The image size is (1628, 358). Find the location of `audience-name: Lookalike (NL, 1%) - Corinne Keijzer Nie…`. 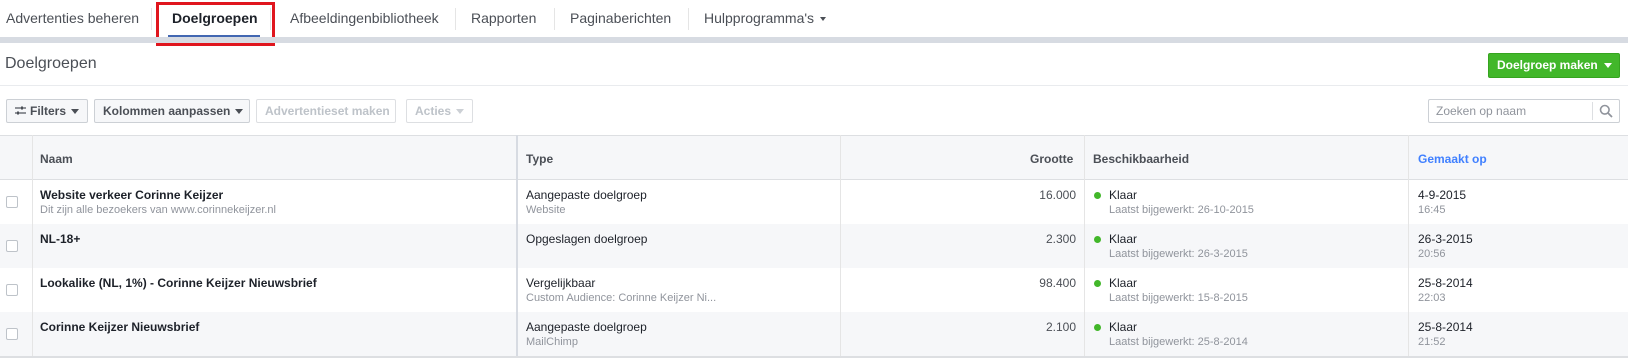

audience-name: Lookalike (NL, 1%) - Corinne Keijzer Nie… is located at coordinates (178, 283).